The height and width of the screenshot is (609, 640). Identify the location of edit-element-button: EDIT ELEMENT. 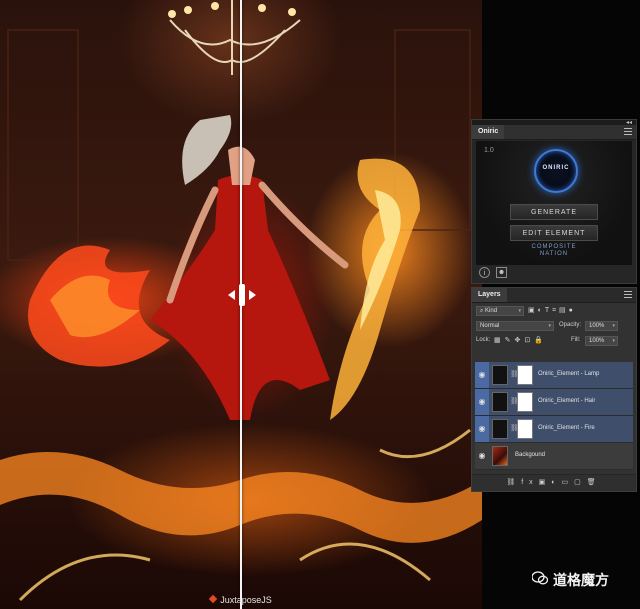
(554, 233).